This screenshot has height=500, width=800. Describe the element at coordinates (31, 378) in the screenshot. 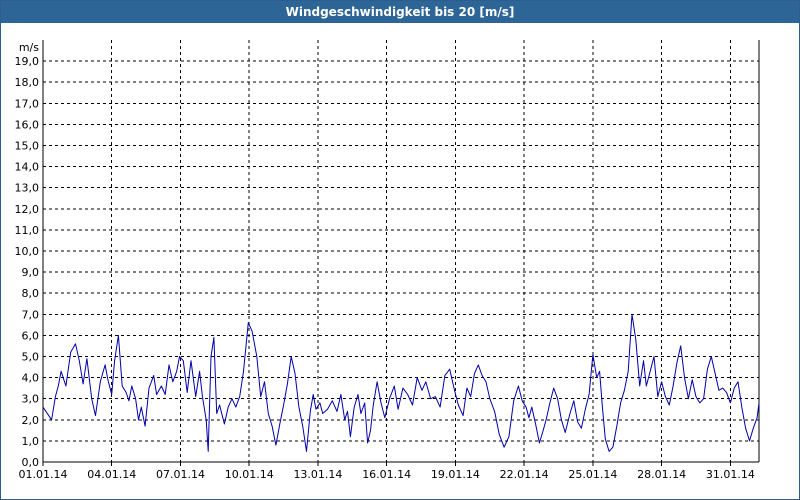

I see `y-tick-label: 4,0` at that location.